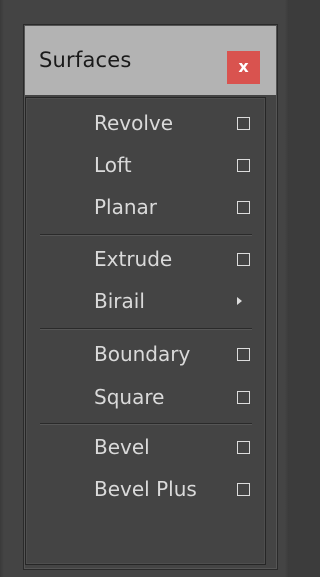 The width and height of the screenshot is (320, 577). Describe the element at coordinates (145, 167) in the screenshot. I see `menu-item-loft: Loft` at that location.